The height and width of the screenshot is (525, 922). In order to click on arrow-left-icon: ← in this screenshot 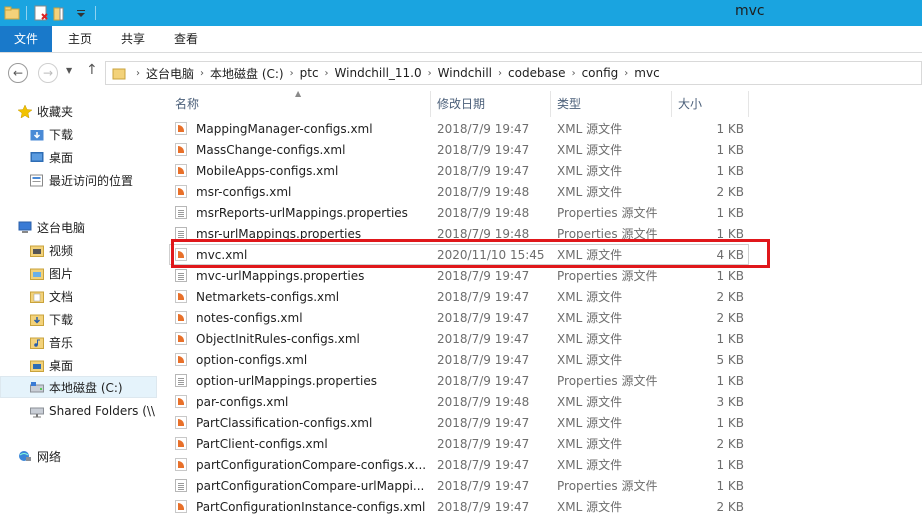, I will do `click(18, 73)`.